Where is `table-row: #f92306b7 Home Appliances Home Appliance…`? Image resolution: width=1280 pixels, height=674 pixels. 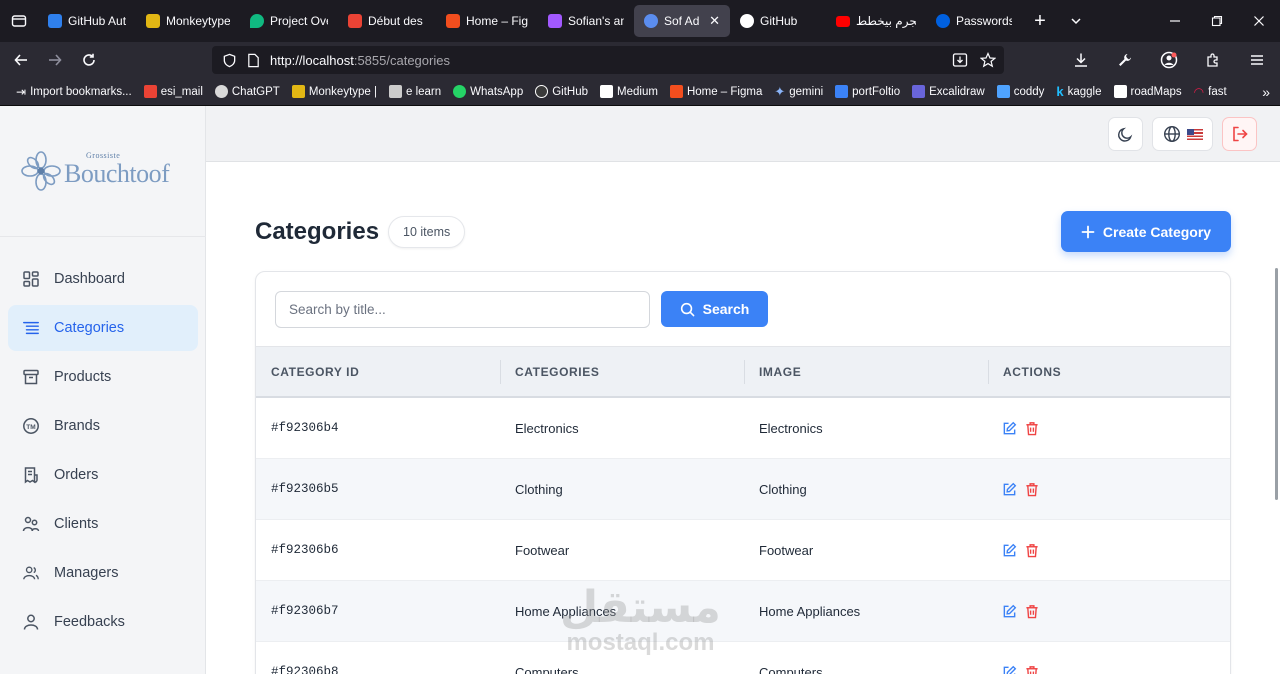 table-row: #f92306b7 Home Appliances Home Appliance… is located at coordinates (743, 611).